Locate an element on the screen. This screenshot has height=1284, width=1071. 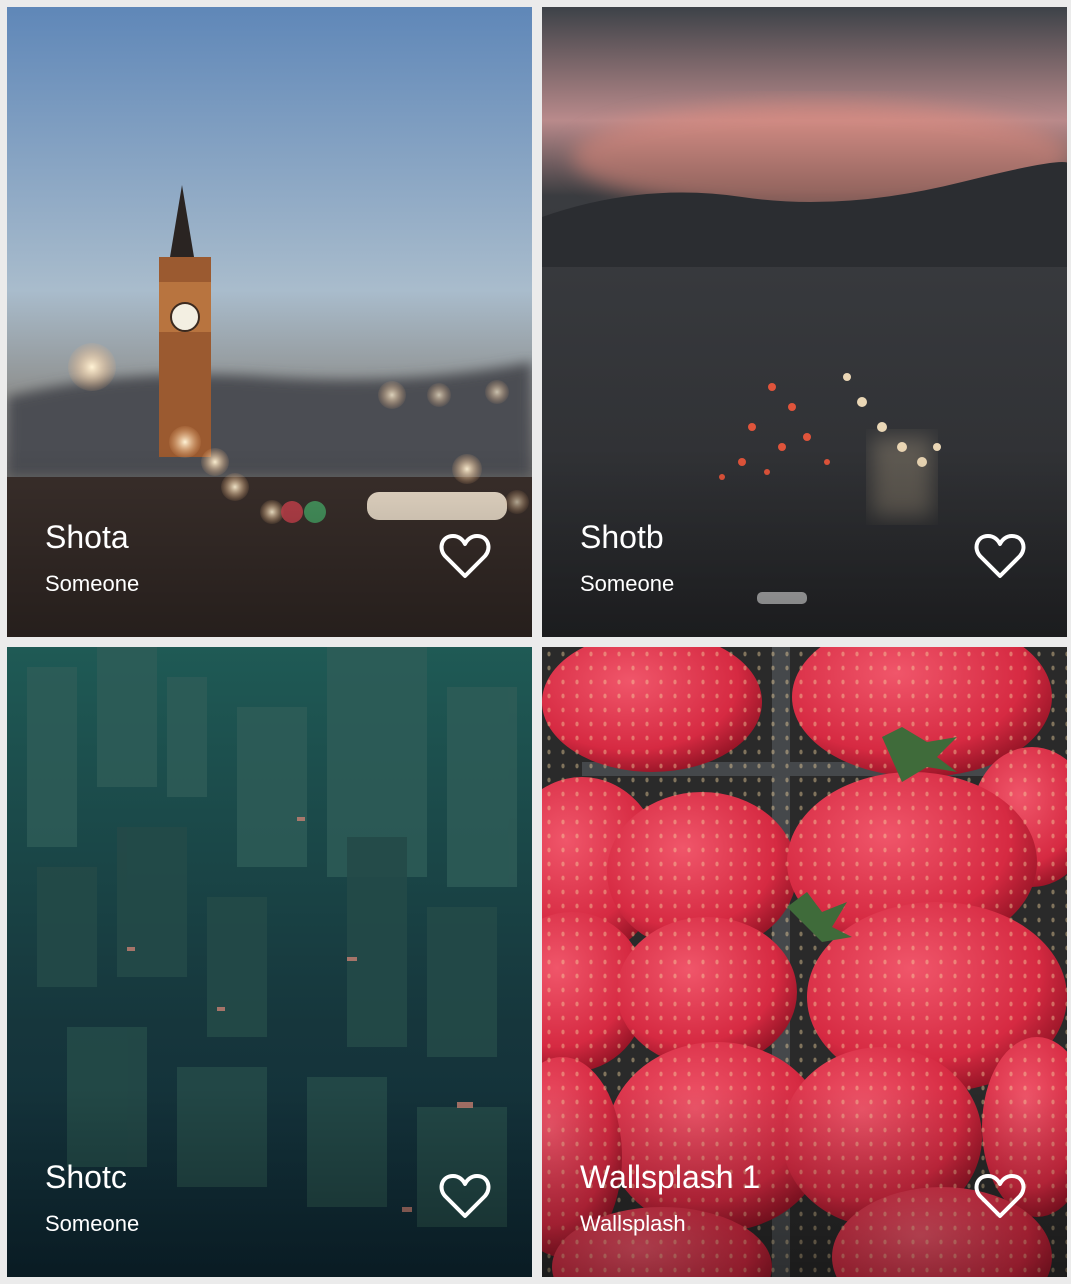
shot-title: Shotc is located at coordinates (86, 1177).